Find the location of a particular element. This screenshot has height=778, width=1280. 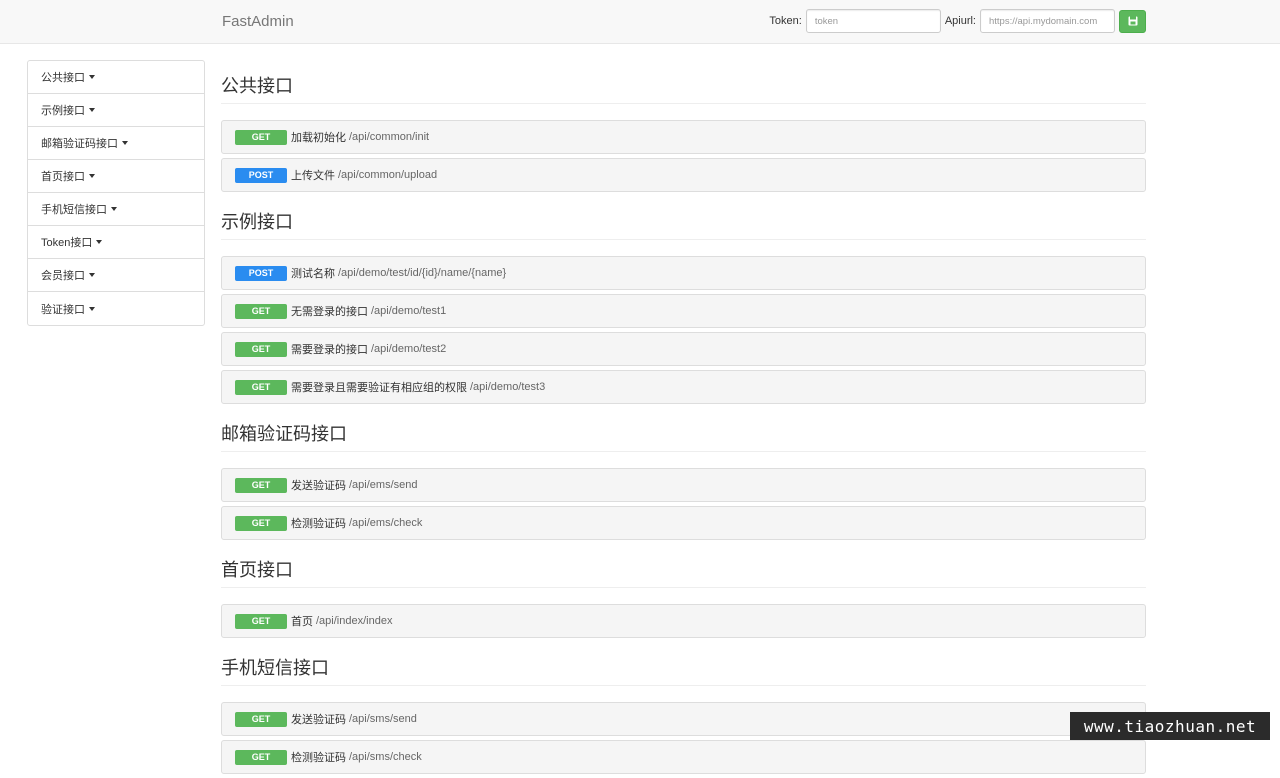

endpoint-path: /api/sms/send is located at coordinates (383, 719).